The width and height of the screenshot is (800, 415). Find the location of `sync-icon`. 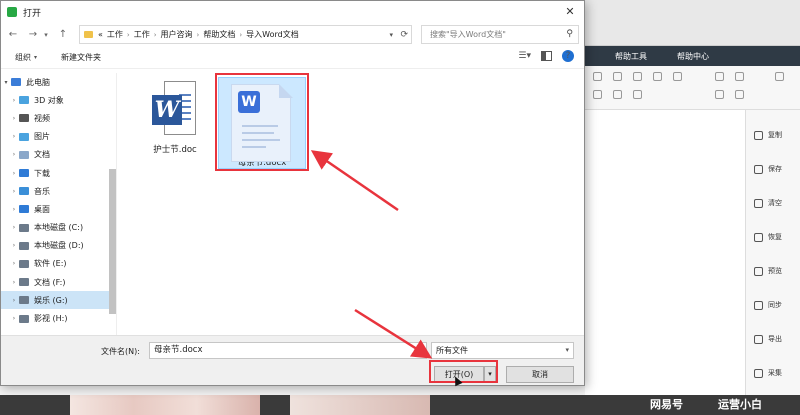

sync-icon is located at coordinates (758, 305).